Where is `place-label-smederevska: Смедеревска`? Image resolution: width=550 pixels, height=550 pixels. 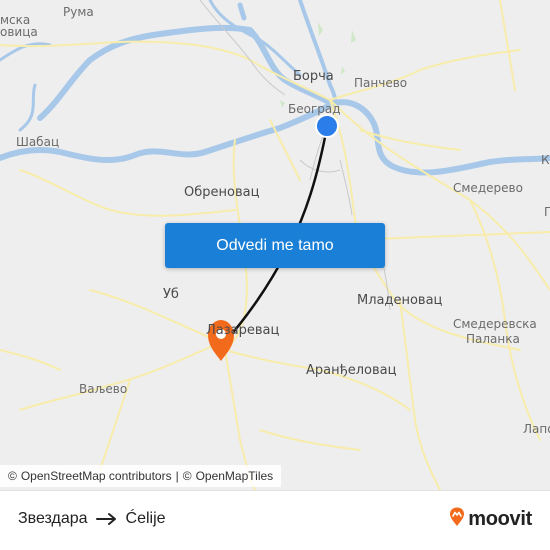
place-label-smederevska: Смедеревска is located at coordinates (495, 324).